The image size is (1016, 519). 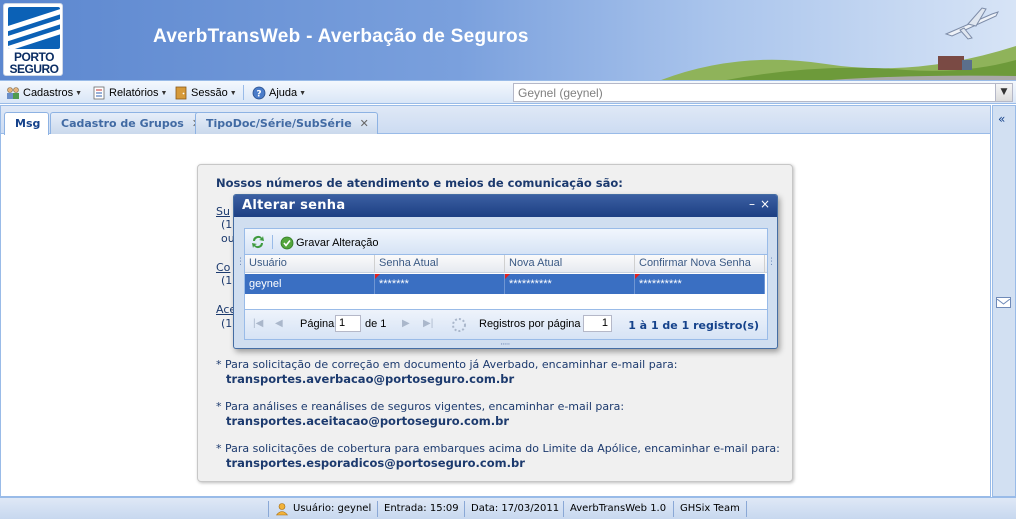 I want to click on status-user: Usuário: geynel, so click(x=322, y=509).